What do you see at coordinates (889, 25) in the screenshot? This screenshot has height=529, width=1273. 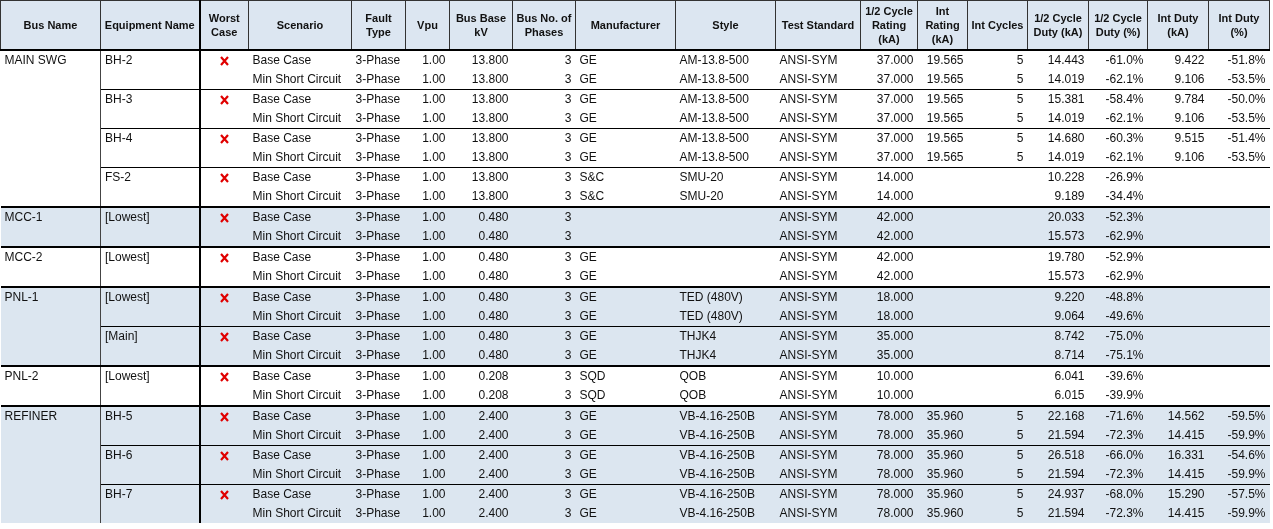 I see `column-header: 1/2 Cycle Rating (kA)` at bounding box center [889, 25].